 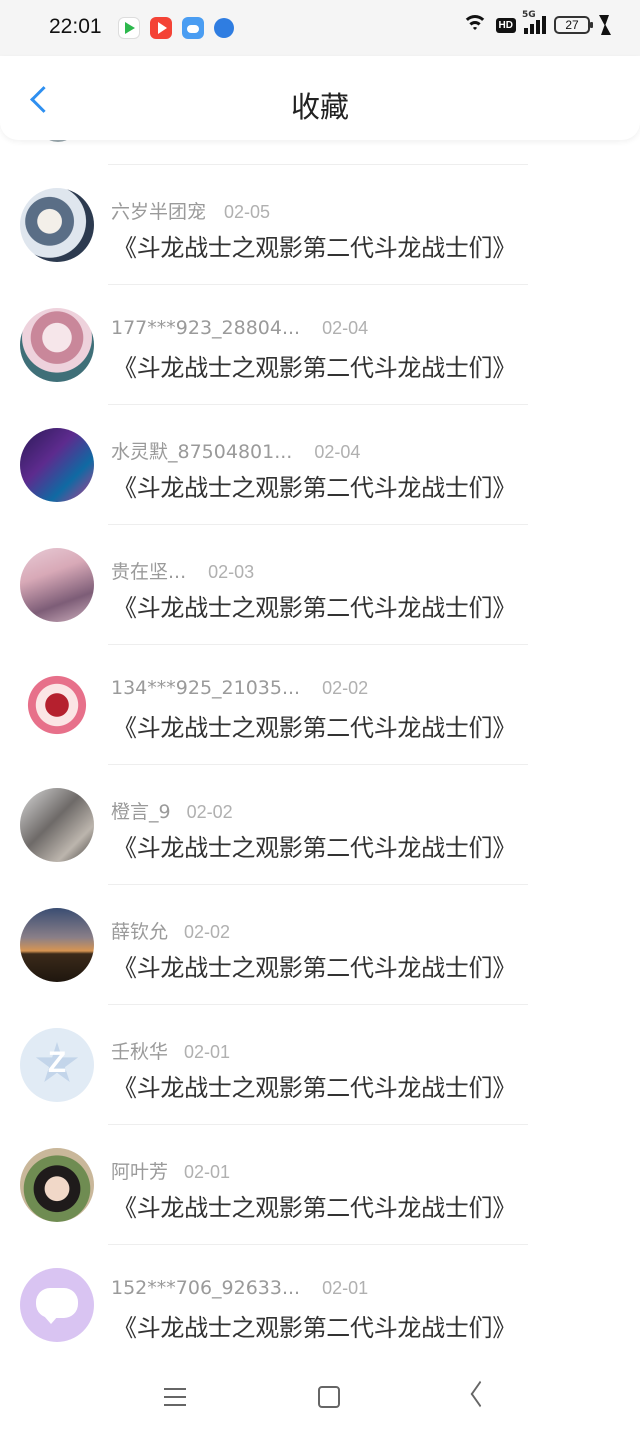 What do you see at coordinates (320, 465) in the screenshot?
I see `list-item: 水灵默_87504801... 02-04 《斗龙战士之观影第二代斗龙战士们》` at bounding box center [320, 465].